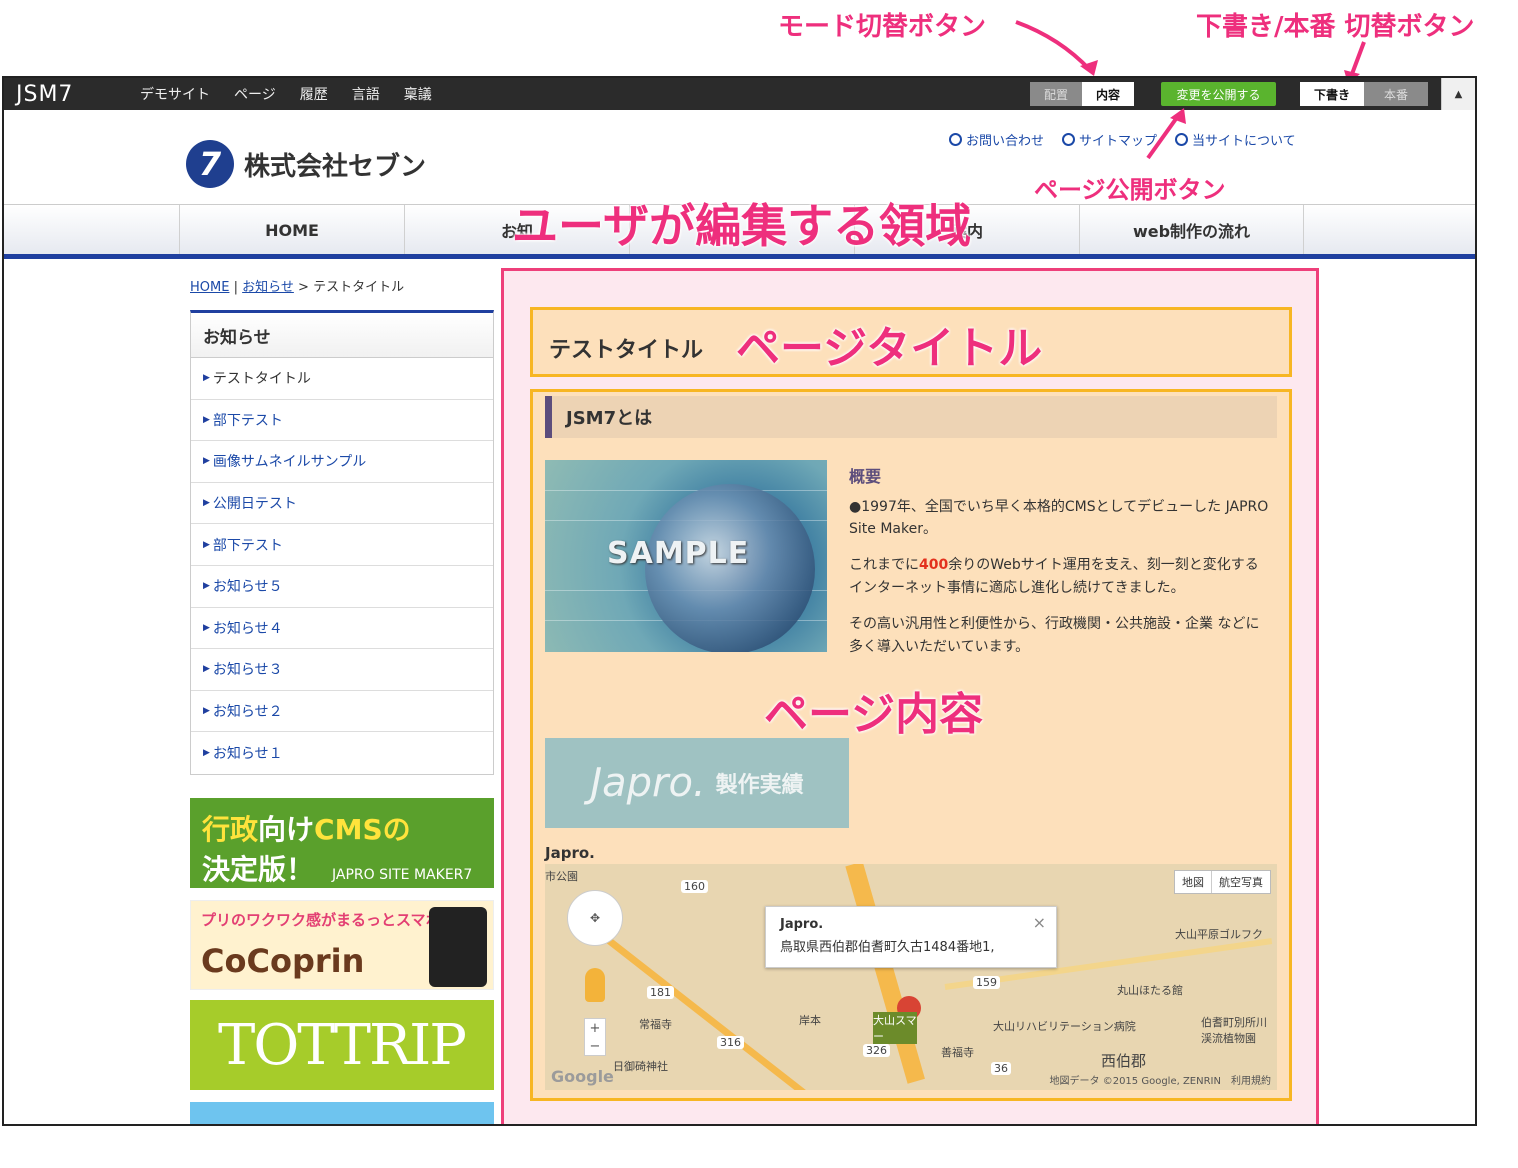 The image size is (1518, 1168). I want to click on side-menu-item: お知らせ２, so click(342, 712).